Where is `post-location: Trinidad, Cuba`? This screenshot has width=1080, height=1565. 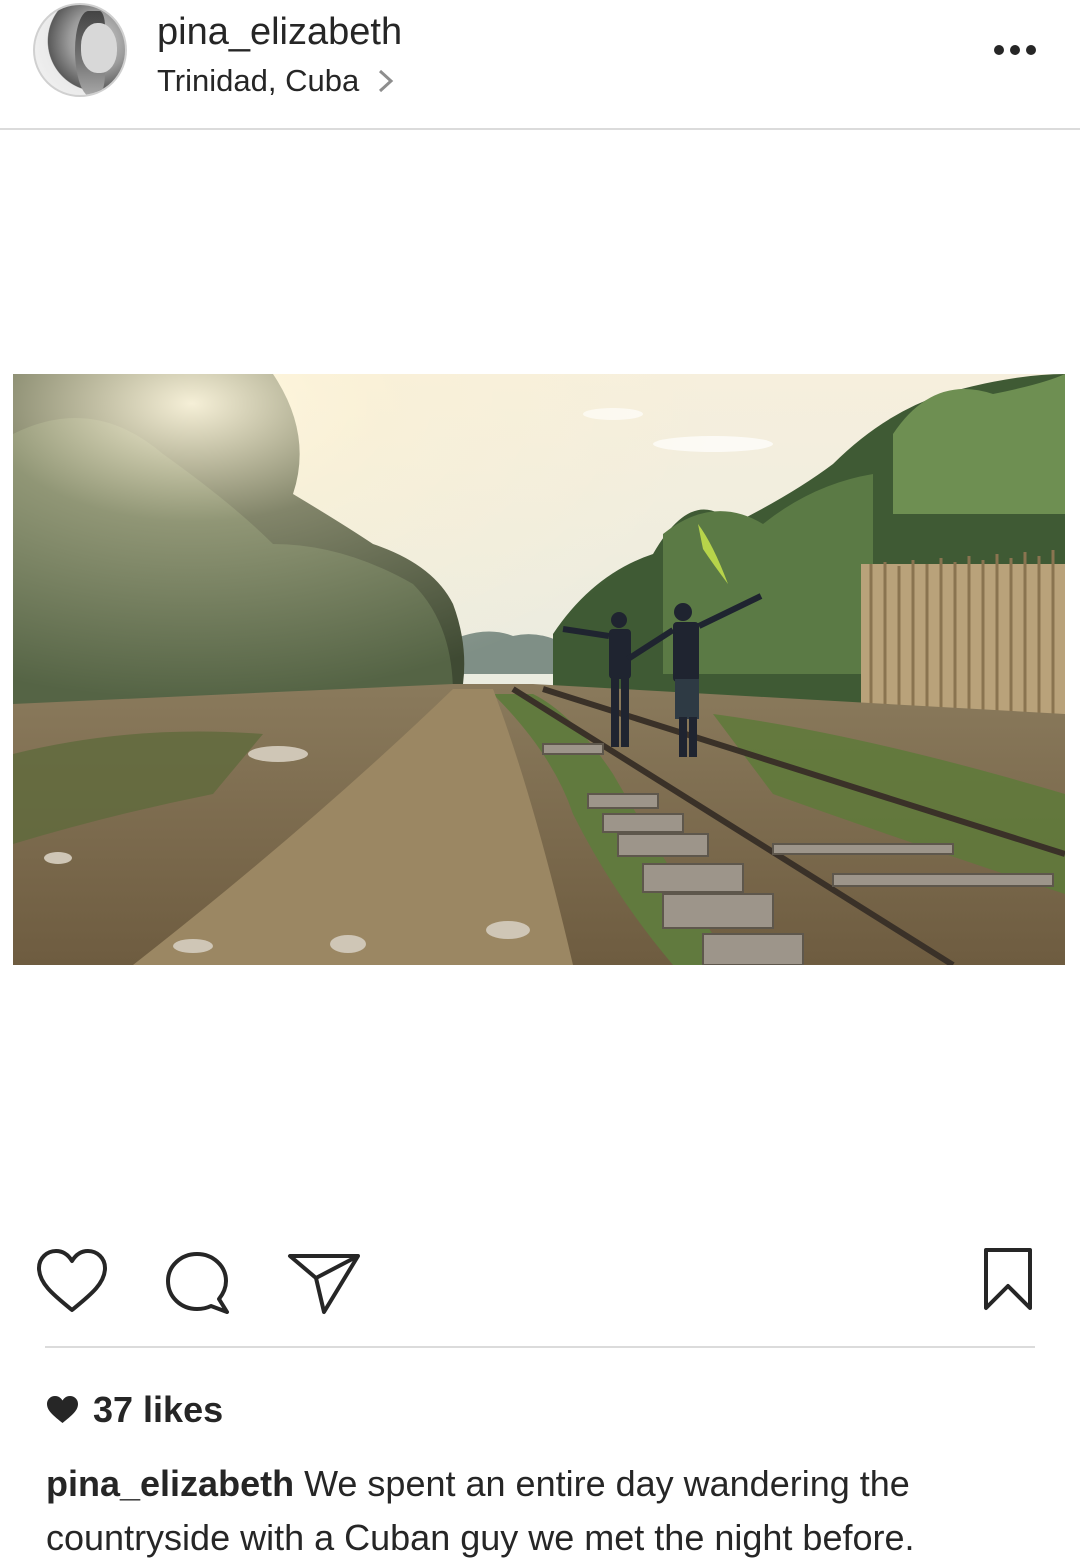 post-location: Trinidad, Cuba is located at coordinates (258, 81).